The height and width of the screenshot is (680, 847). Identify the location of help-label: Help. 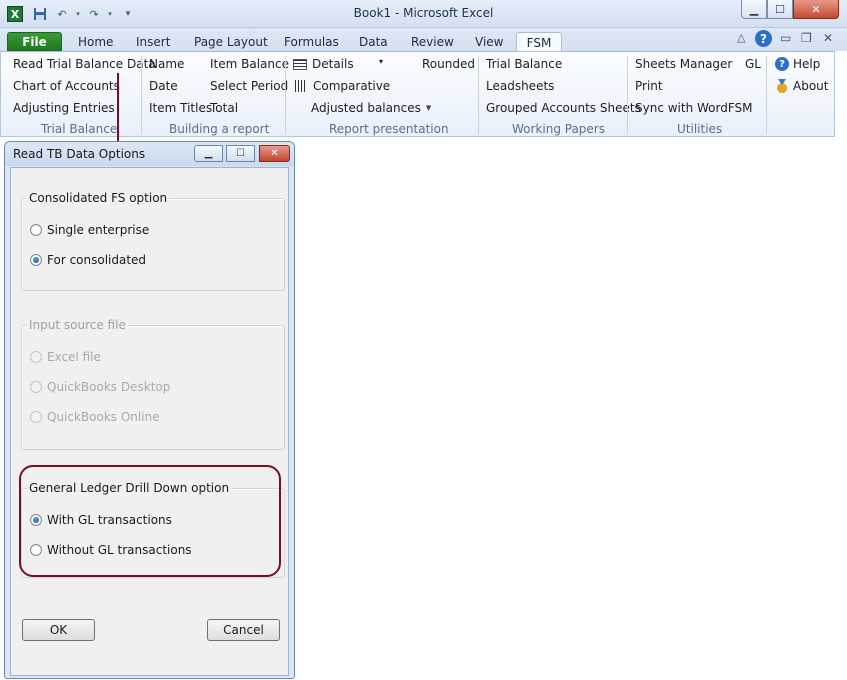
(807, 64).